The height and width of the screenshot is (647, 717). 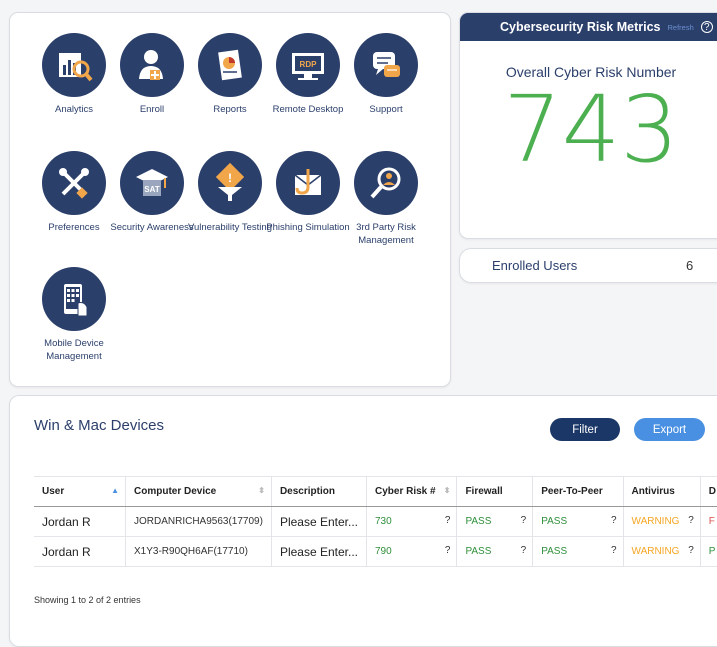 What do you see at coordinates (588, 265) in the screenshot?
I see `enrolled-users-panel: Enrolled Users 6` at bounding box center [588, 265].